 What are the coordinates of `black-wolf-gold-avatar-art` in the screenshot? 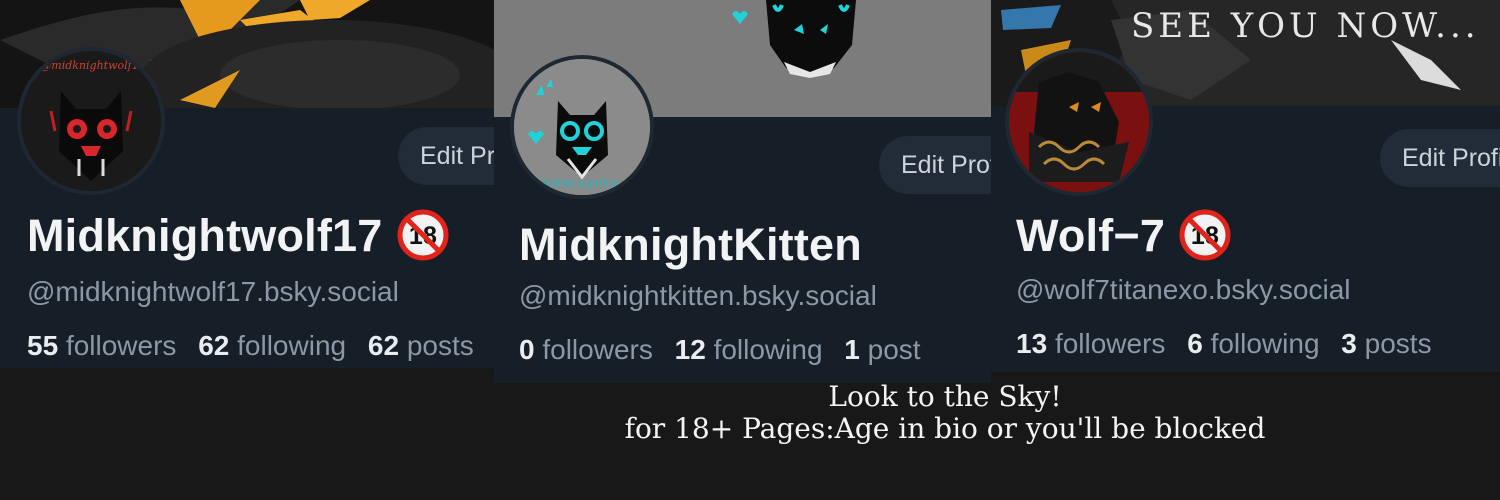 It's located at (1079, 122).